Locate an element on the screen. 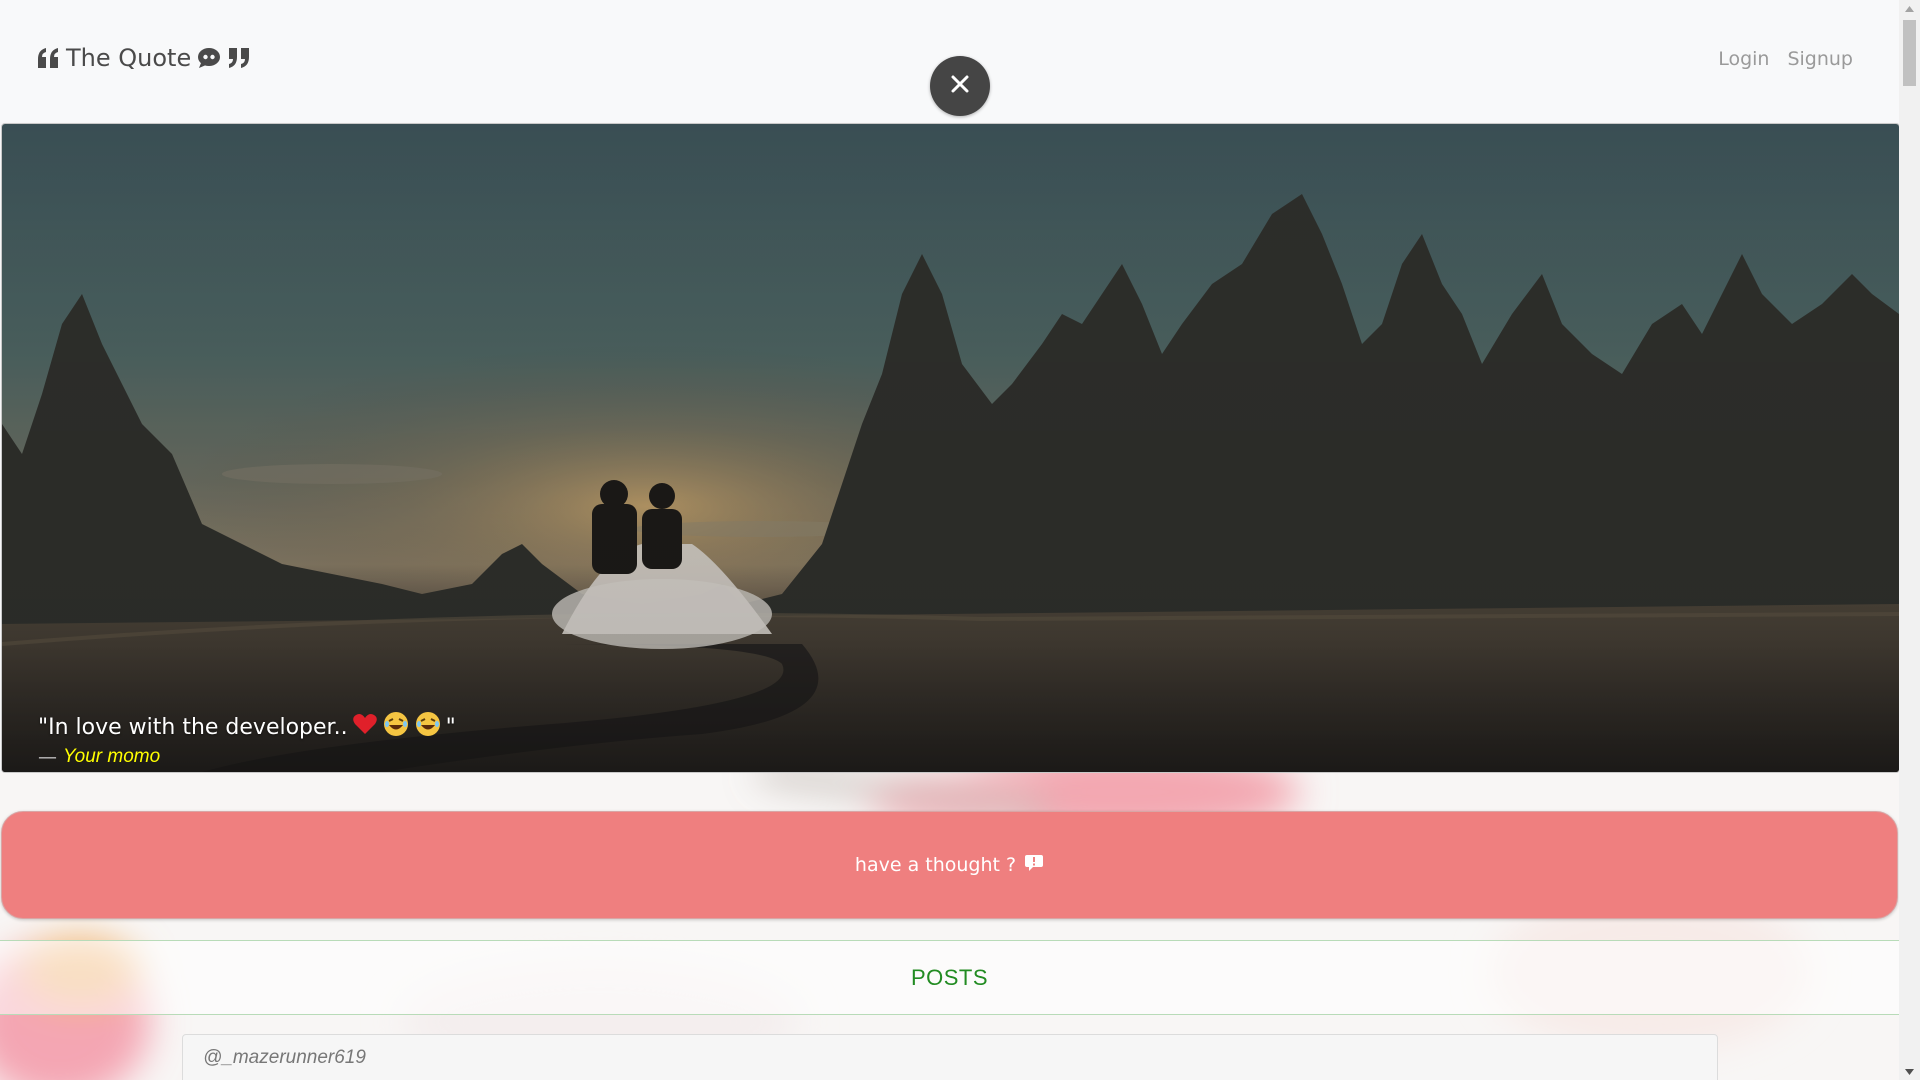 The height and width of the screenshot is (1080, 1920). brand-logo-link: The Quote is located at coordinates (143, 58).